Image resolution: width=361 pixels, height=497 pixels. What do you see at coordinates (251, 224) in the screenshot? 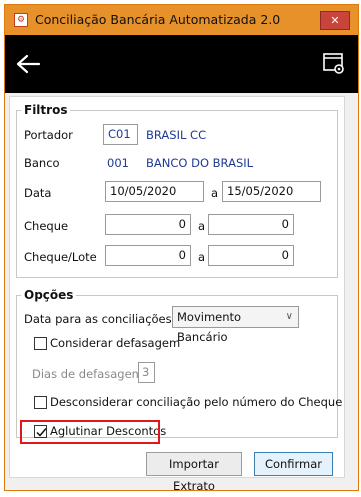
I see `cheque-to-input: 0` at bounding box center [251, 224].